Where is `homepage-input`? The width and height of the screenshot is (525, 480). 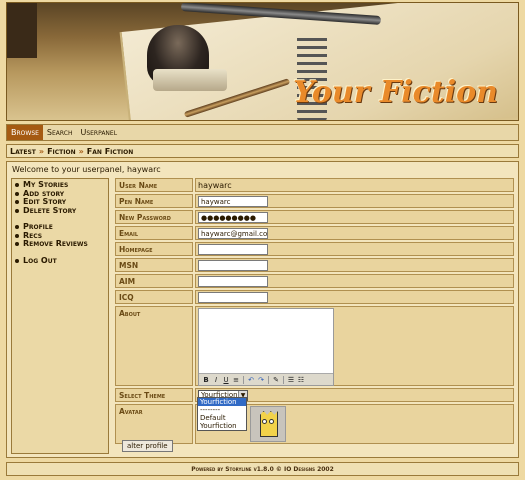
homepage-input is located at coordinates (233, 249).